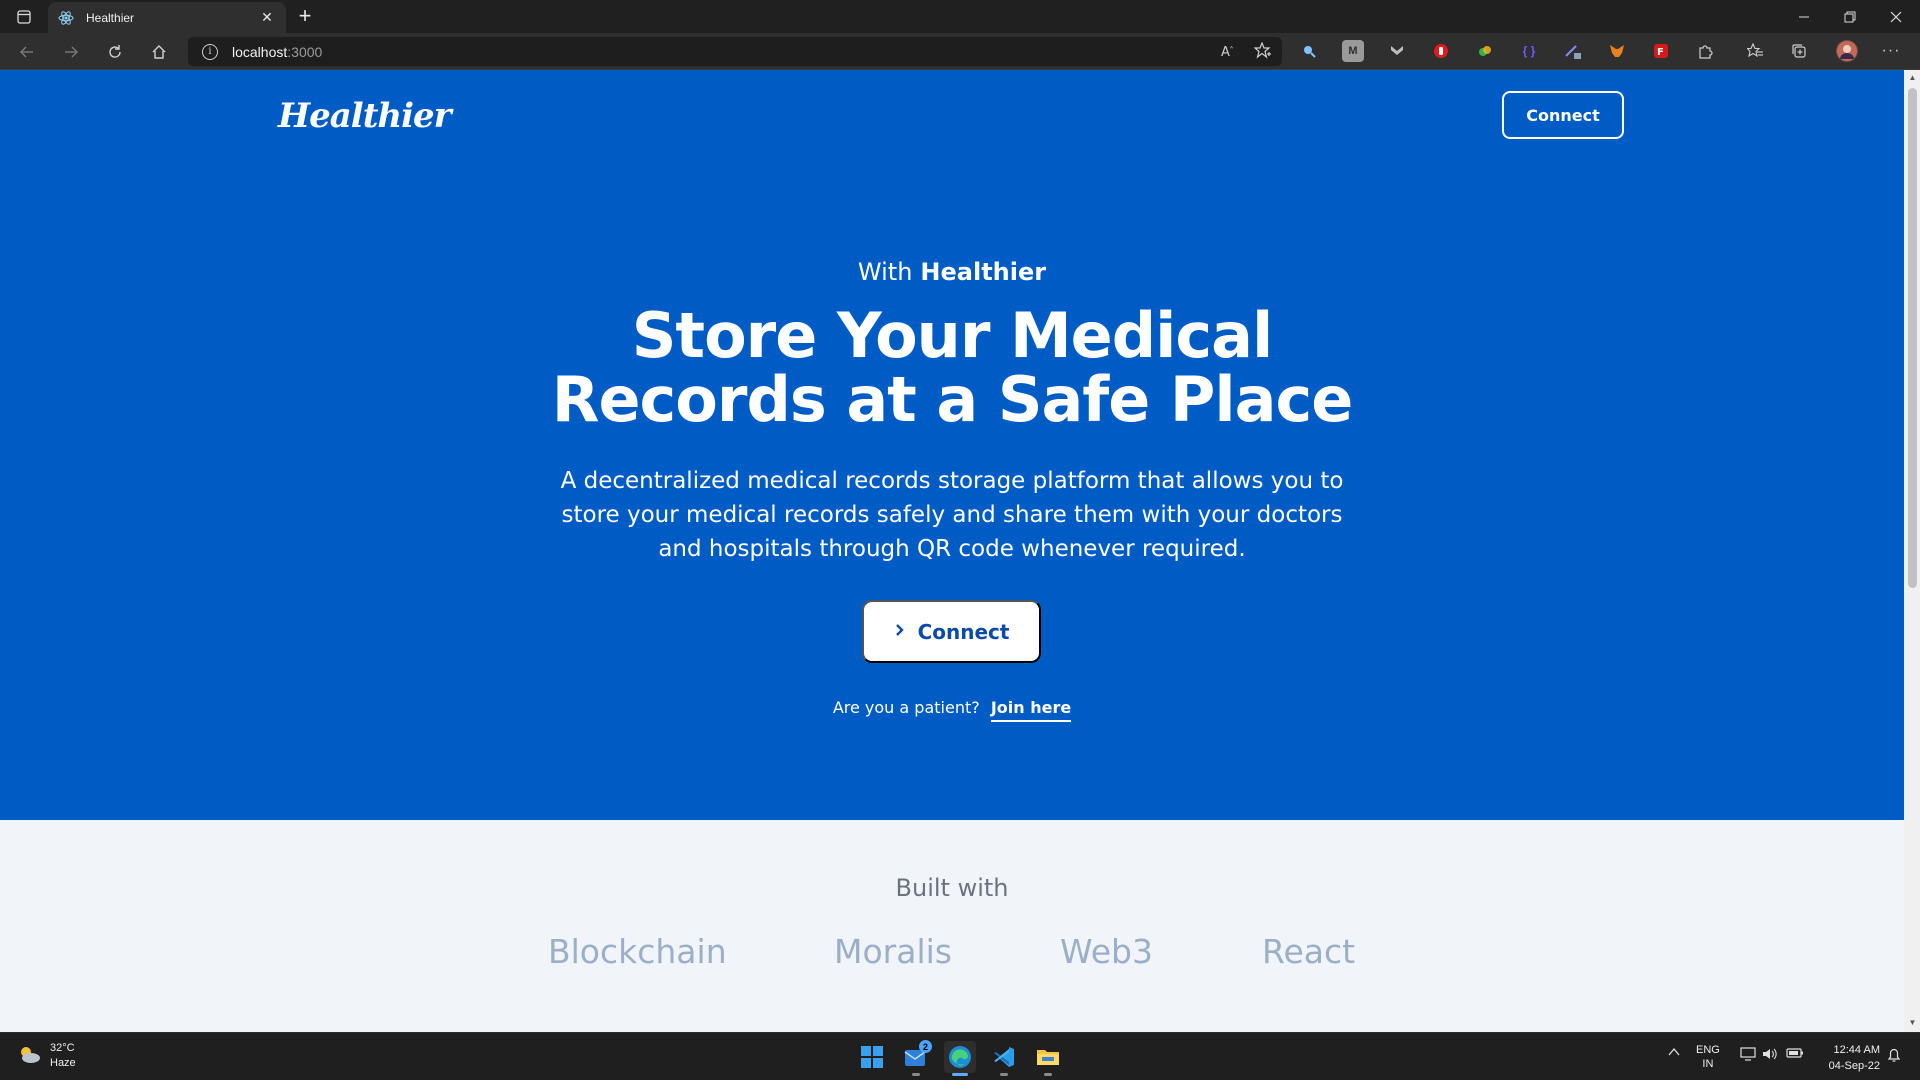 The width and height of the screenshot is (1920, 1080). I want to click on browser-toolbar: i localhost:3000 Aᴬ, so click(960, 51).